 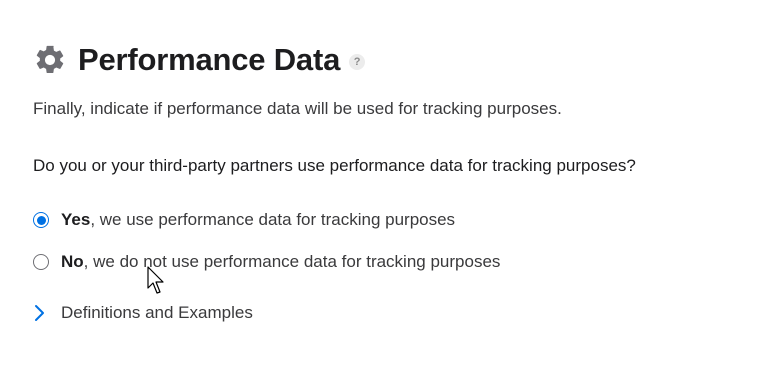 I want to click on section-header: Performance Data ?, so click(x=199, y=60).